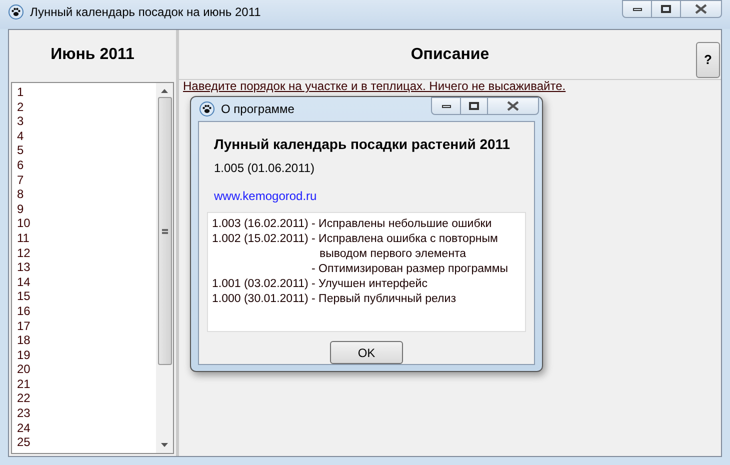 This screenshot has height=465, width=730. I want to click on day-item: 5, so click(84, 150).